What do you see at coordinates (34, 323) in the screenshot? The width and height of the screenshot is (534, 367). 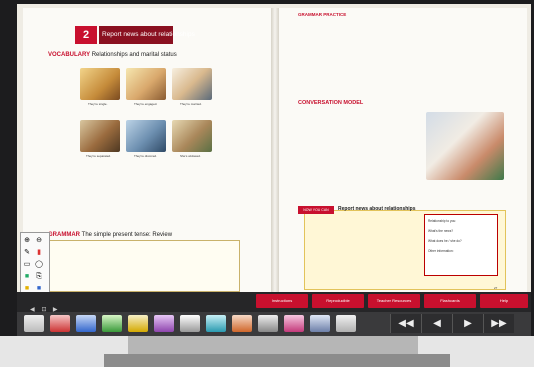 I see `select-tool-icon` at bounding box center [34, 323].